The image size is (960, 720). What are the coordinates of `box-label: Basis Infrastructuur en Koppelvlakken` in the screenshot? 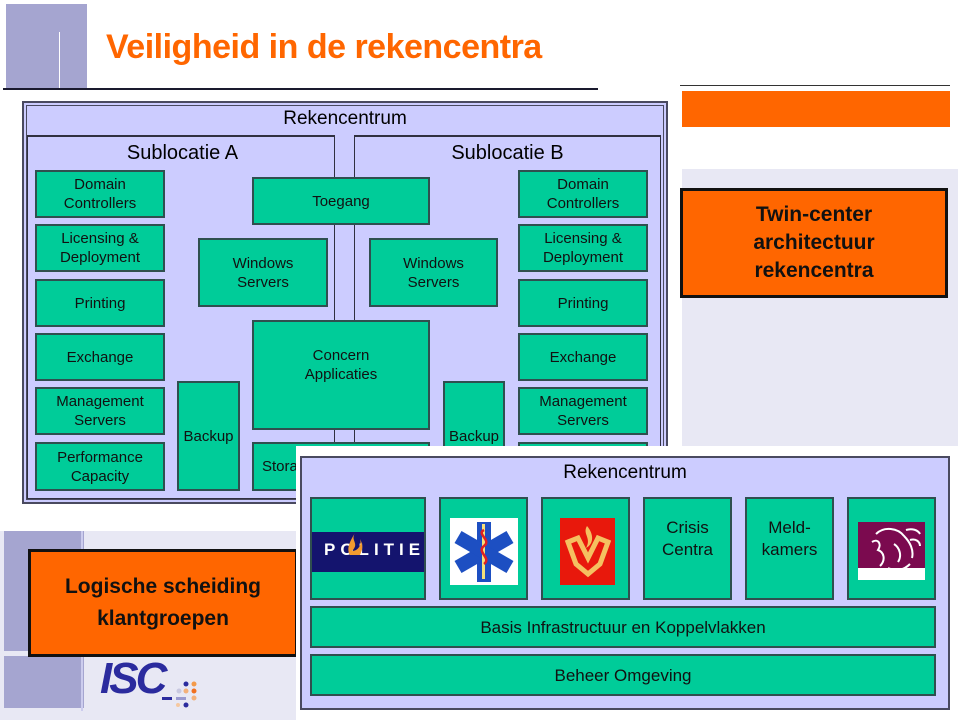 It's located at (623, 627).